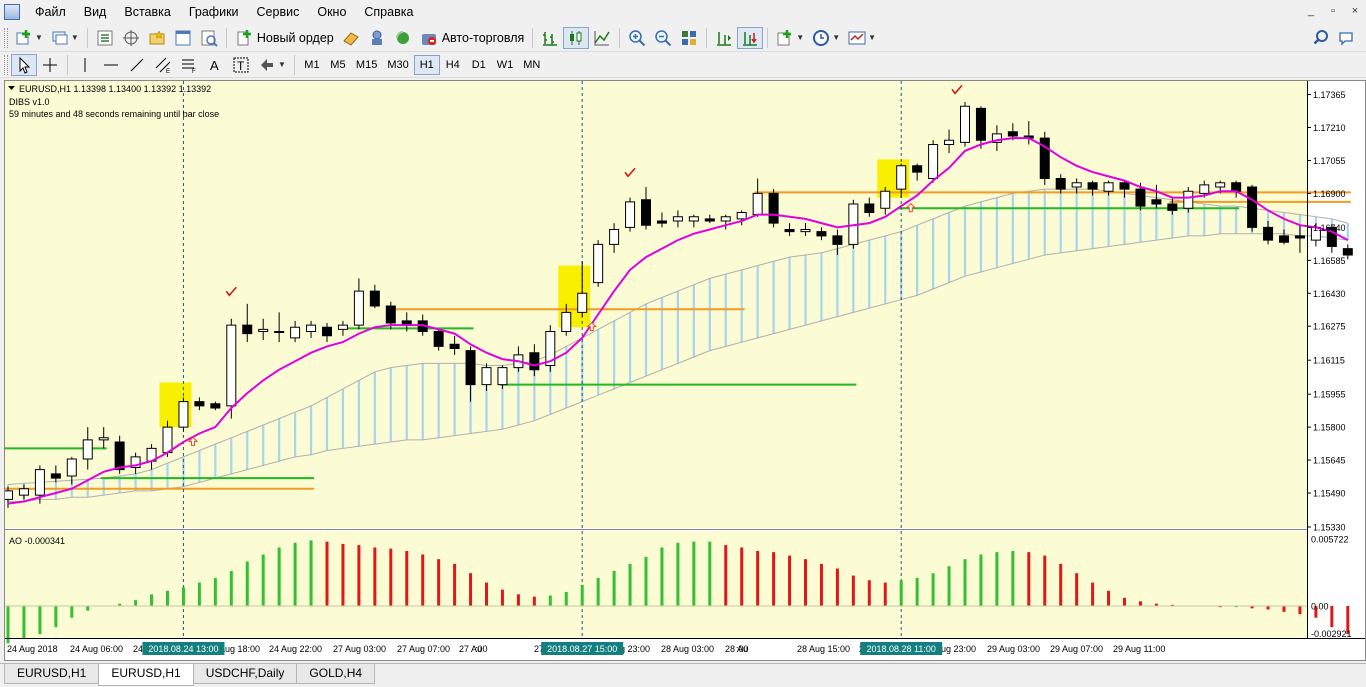  Describe the element at coordinates (85, 65) in the screenshot. I see `vertical-line-tool` at that location.